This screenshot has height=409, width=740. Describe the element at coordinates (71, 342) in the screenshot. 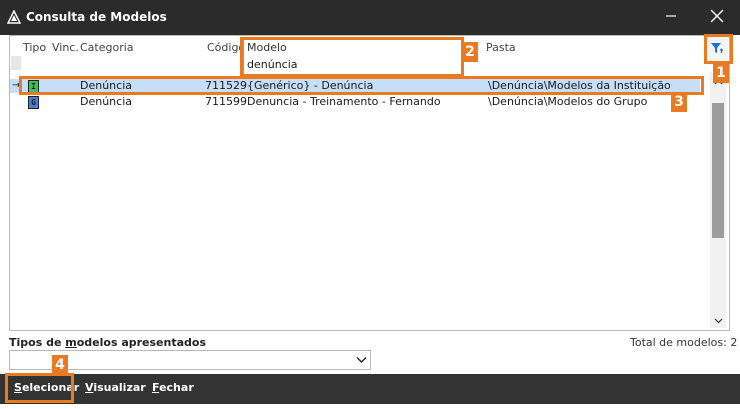

I see `types-label-mnemonic: m` at that location.